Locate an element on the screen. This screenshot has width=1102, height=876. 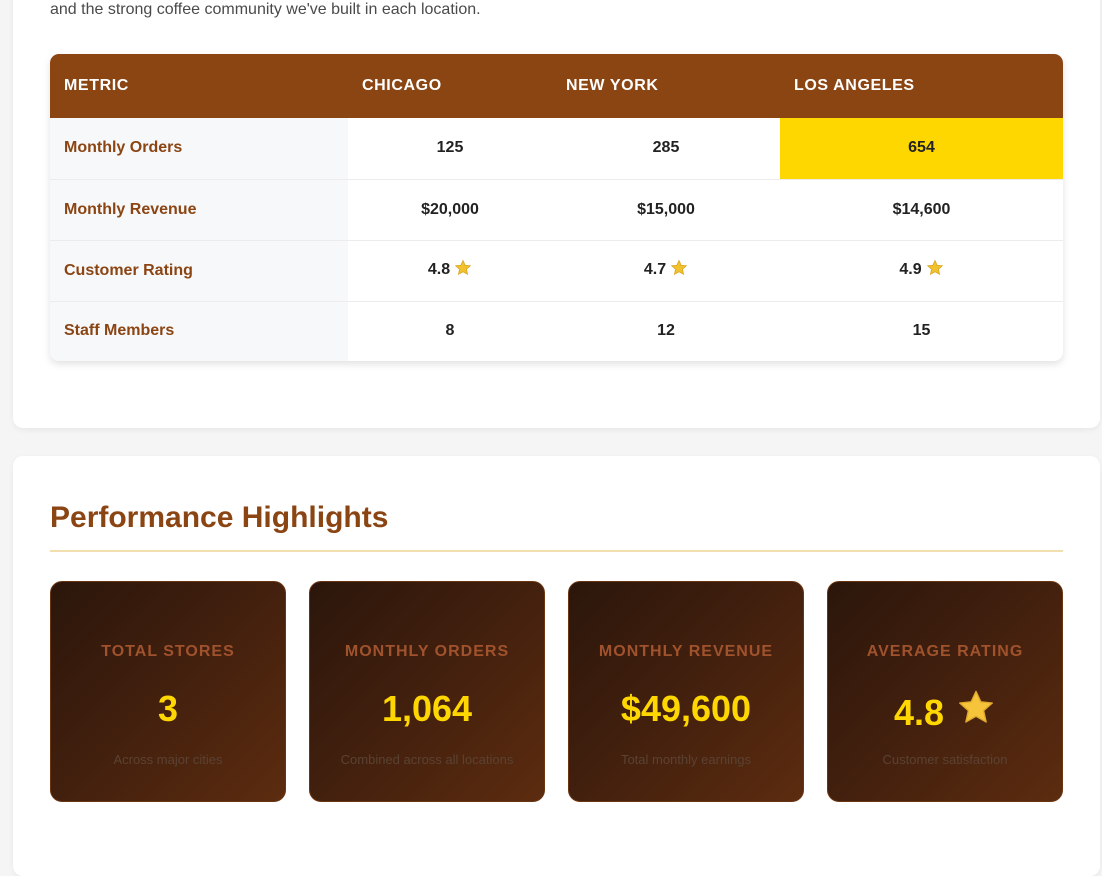
rating-value: 4.8 is located at coordinates (439, 269).